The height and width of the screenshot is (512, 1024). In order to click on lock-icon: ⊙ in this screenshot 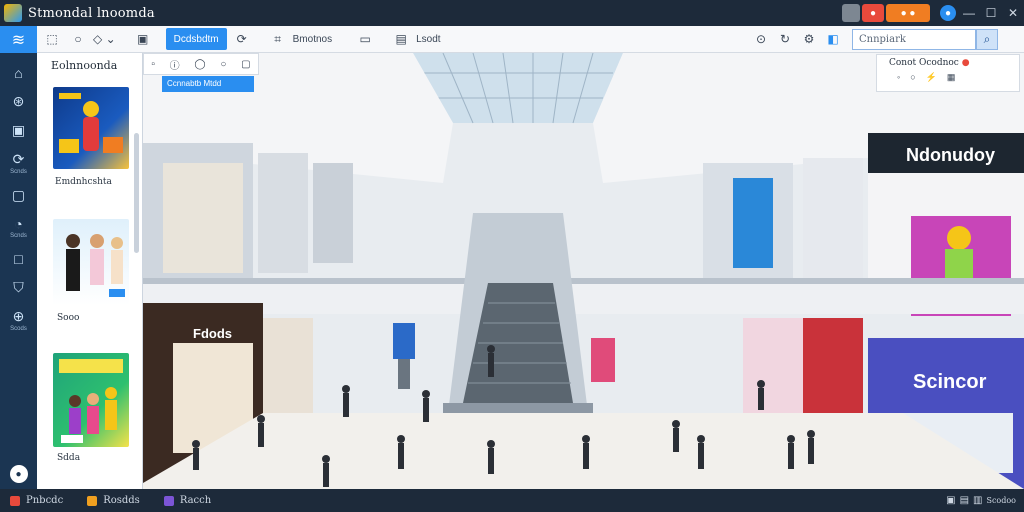, I will do `click(761, 39)`.